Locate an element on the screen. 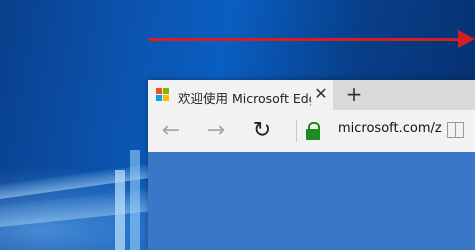 This screenshot has width=475, height=250. plus-icon: + is located at coordinates (354, 94).